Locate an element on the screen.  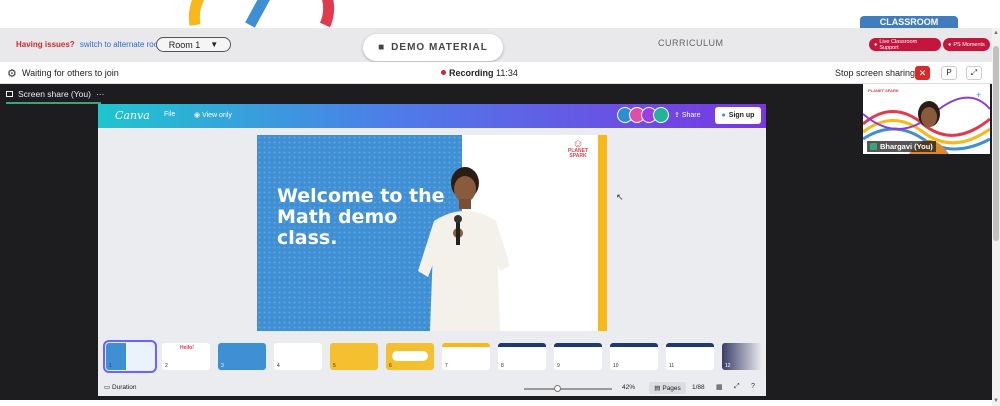
grid-view-icon: ▦ is located at coordinates (719, 387).